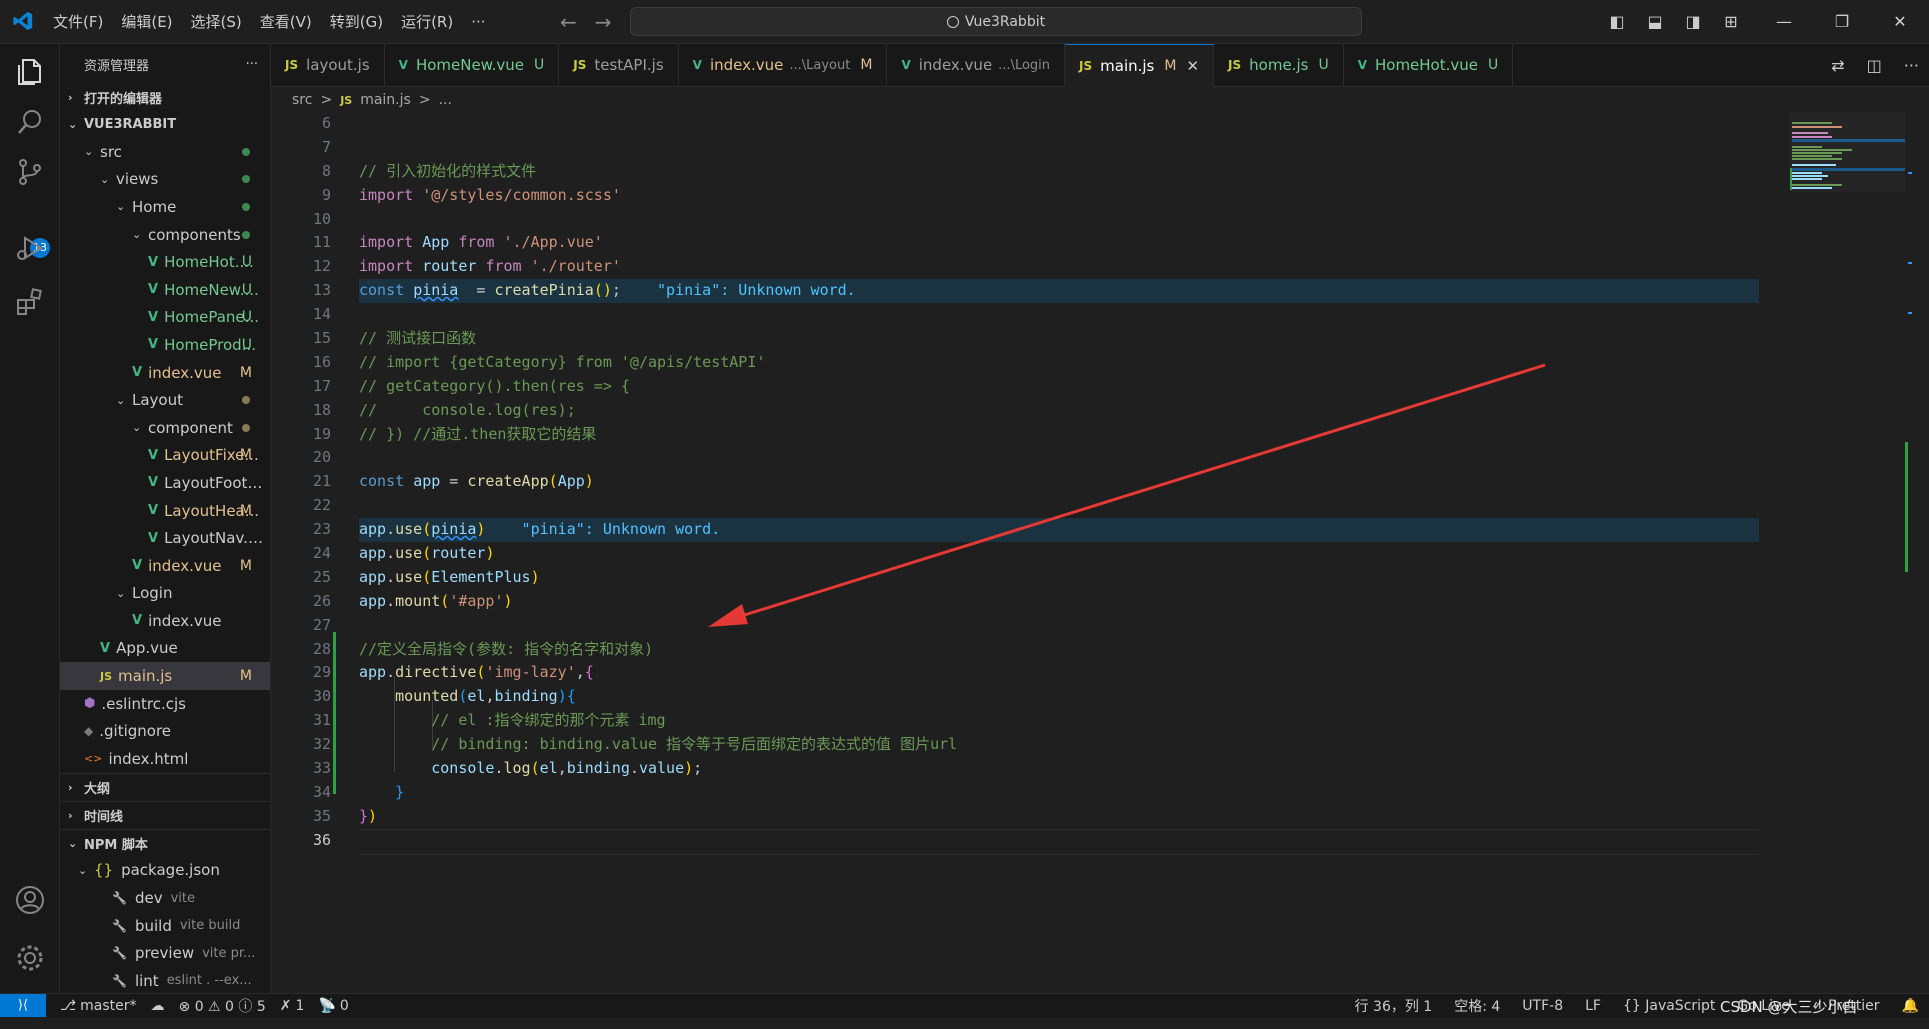  I want to click on tree-item-html: <> index.html, so click(165, 759).